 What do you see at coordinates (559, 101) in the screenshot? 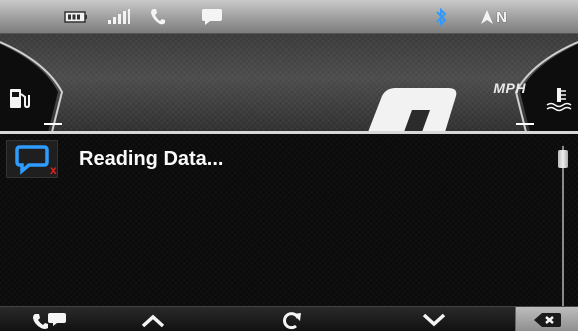
I see `coolant-temperature-icon` at bounding box center [559, 101].